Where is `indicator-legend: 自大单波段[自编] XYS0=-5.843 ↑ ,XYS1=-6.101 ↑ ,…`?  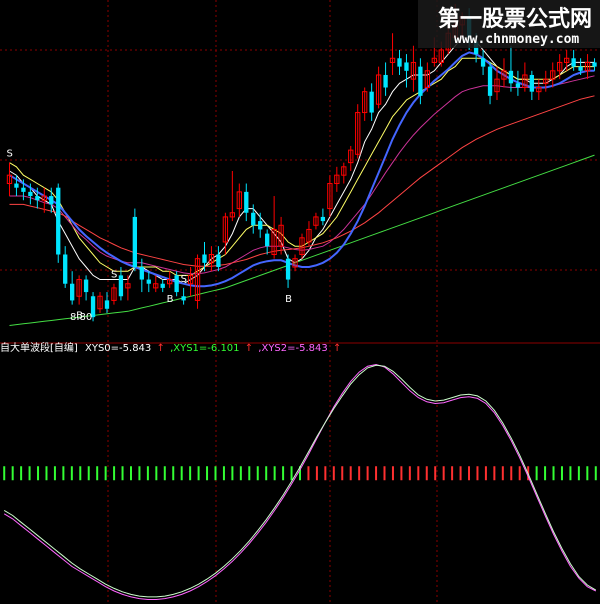 indicator-legend: 自大单波段[自编] XYS0=-5.843 ↑ ,XYS1=-6.101 ↑ ,… is located at coordinates (170, 347).